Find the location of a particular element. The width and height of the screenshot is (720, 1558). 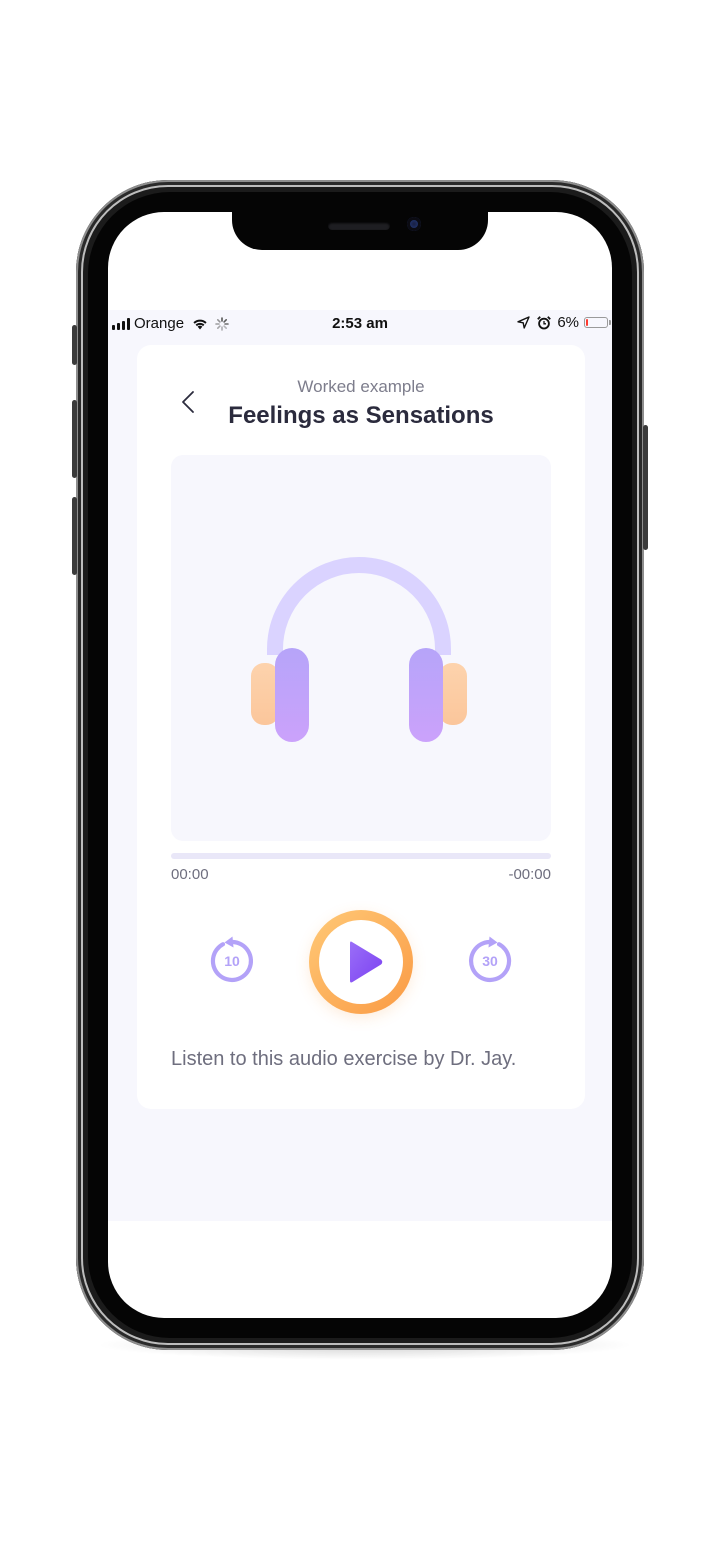

power-button is located at coordinates (645, 487).